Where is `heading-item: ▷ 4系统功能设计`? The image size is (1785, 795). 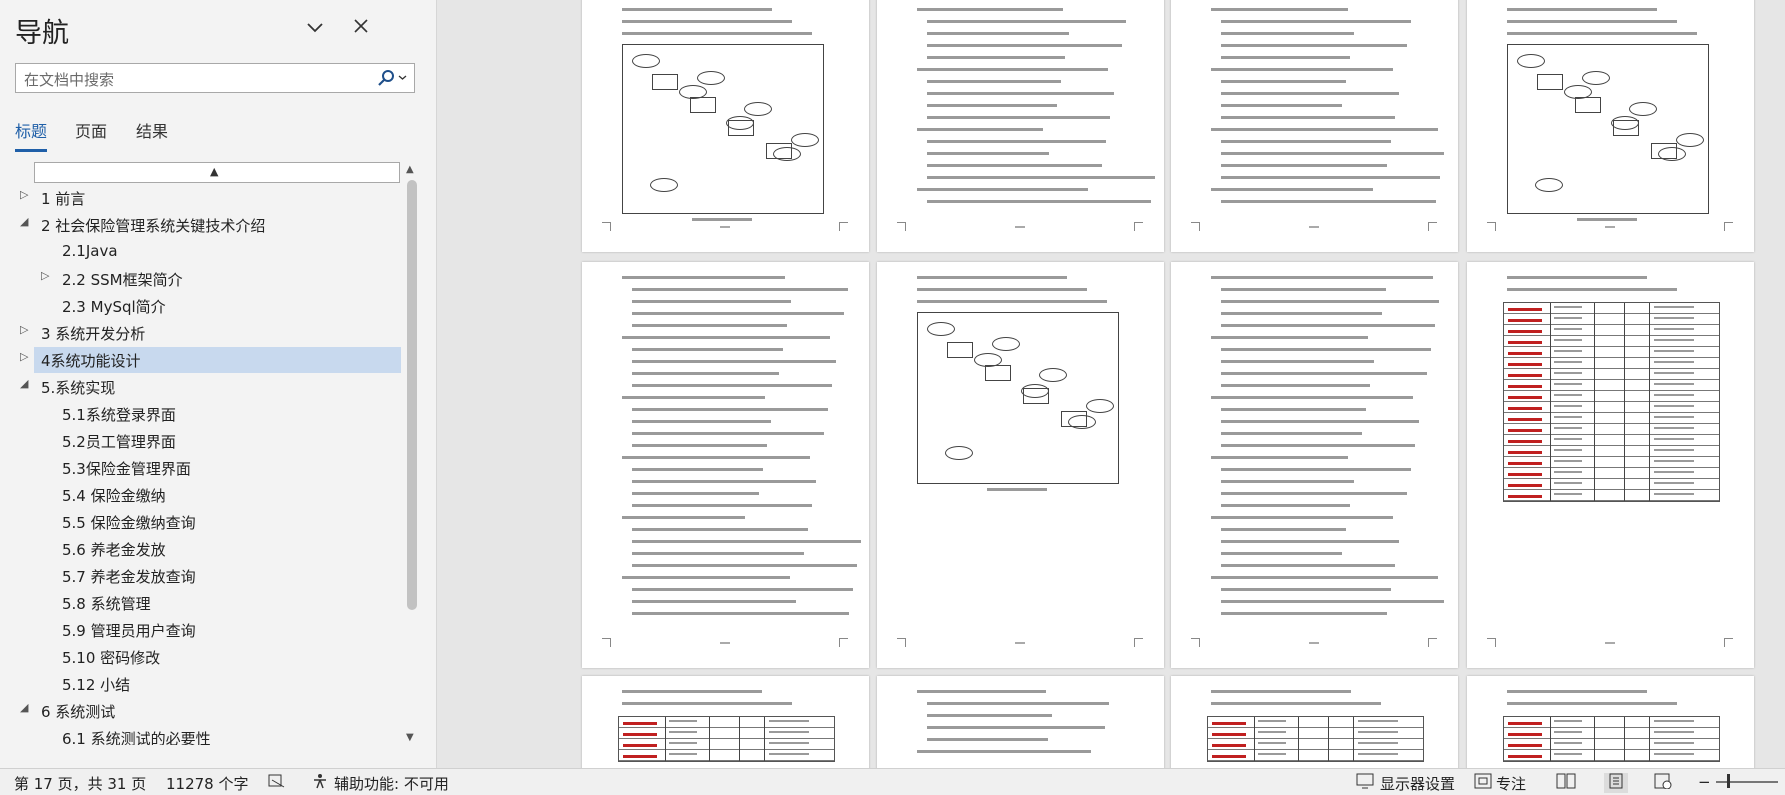
heading-item: ▷ 4系统功能设计 is located at coordinates (210, 360).